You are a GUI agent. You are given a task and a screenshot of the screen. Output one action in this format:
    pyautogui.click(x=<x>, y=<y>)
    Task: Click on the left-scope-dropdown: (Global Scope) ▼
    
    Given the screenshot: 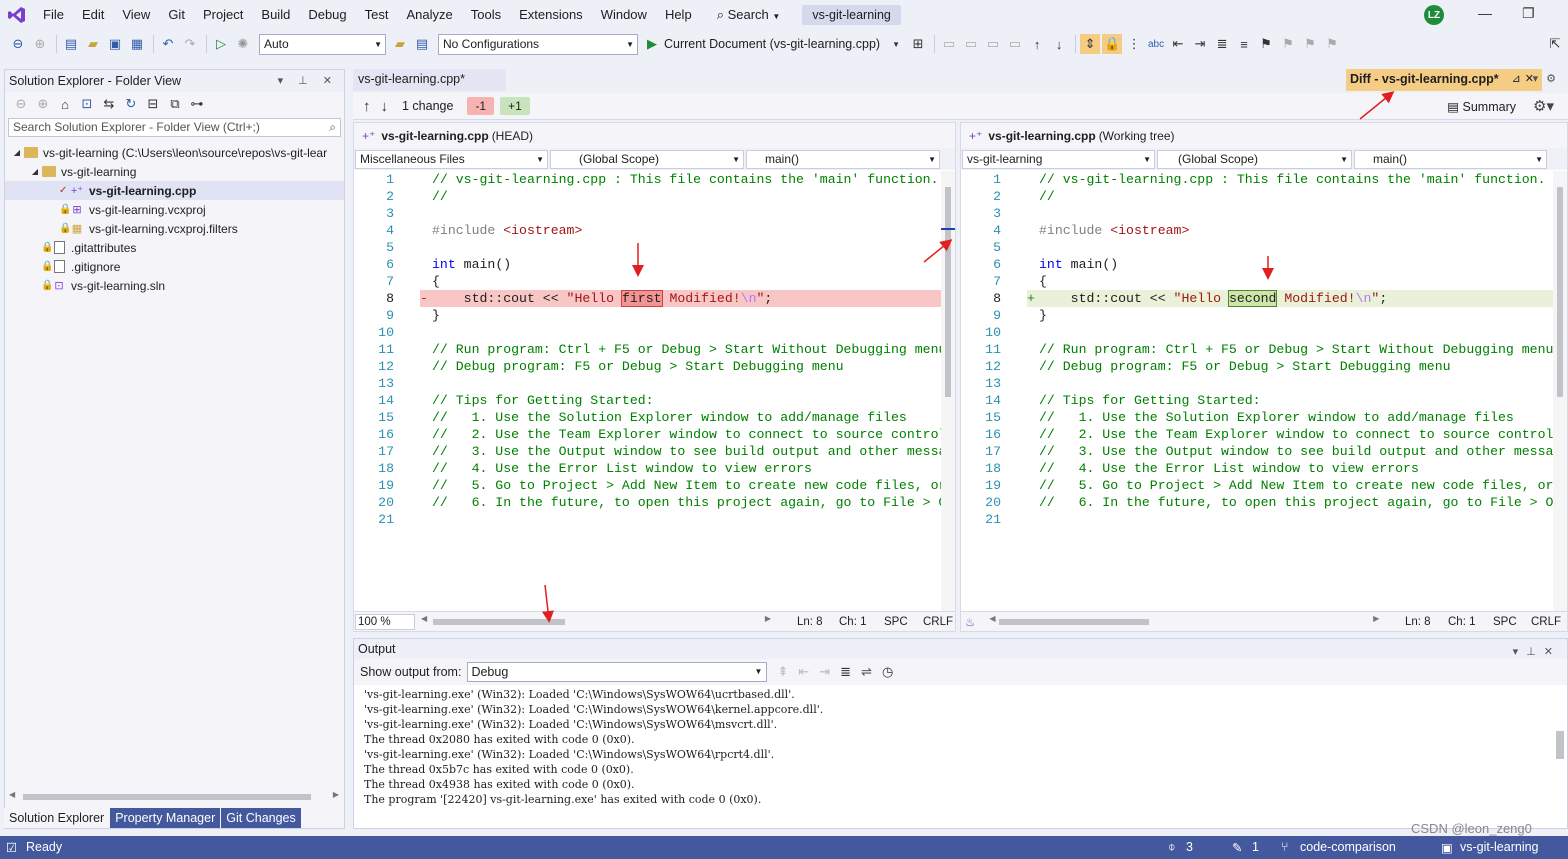 What is the action you would take?
    pyautogui.click(x=647, y=159)
    